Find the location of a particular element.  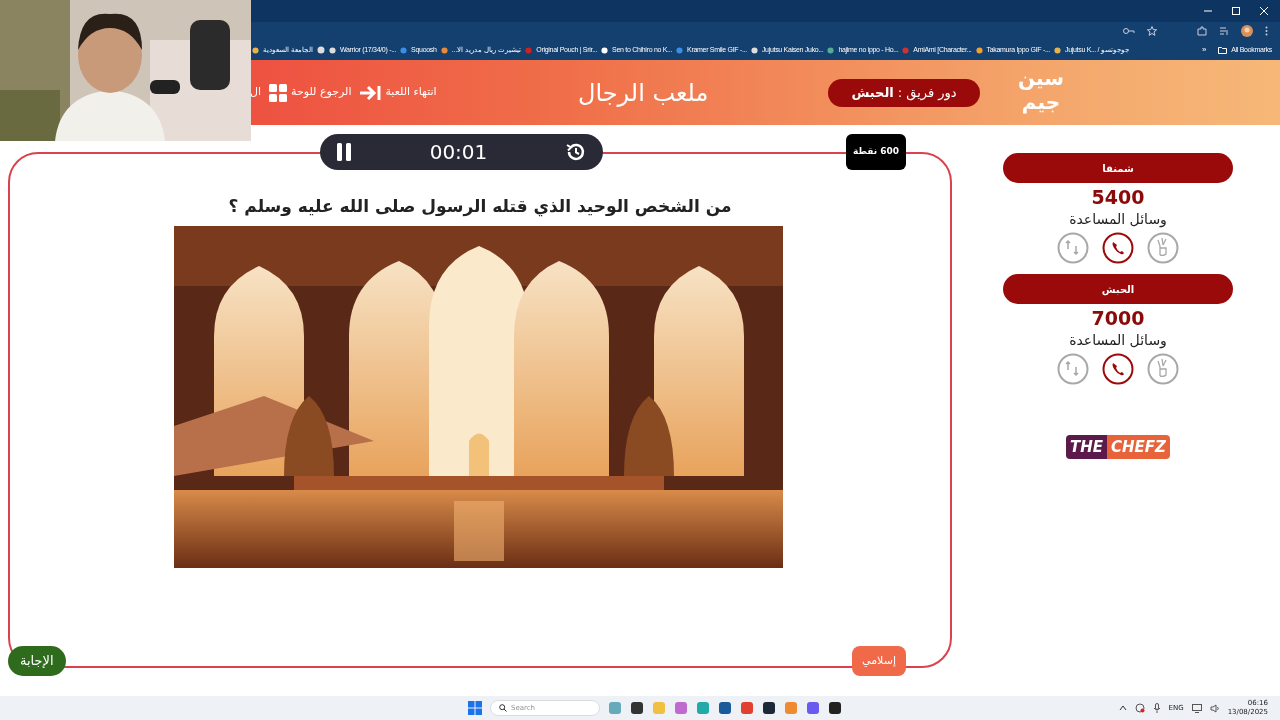

team-score: 5400 is located at coordinates (1118, 197).